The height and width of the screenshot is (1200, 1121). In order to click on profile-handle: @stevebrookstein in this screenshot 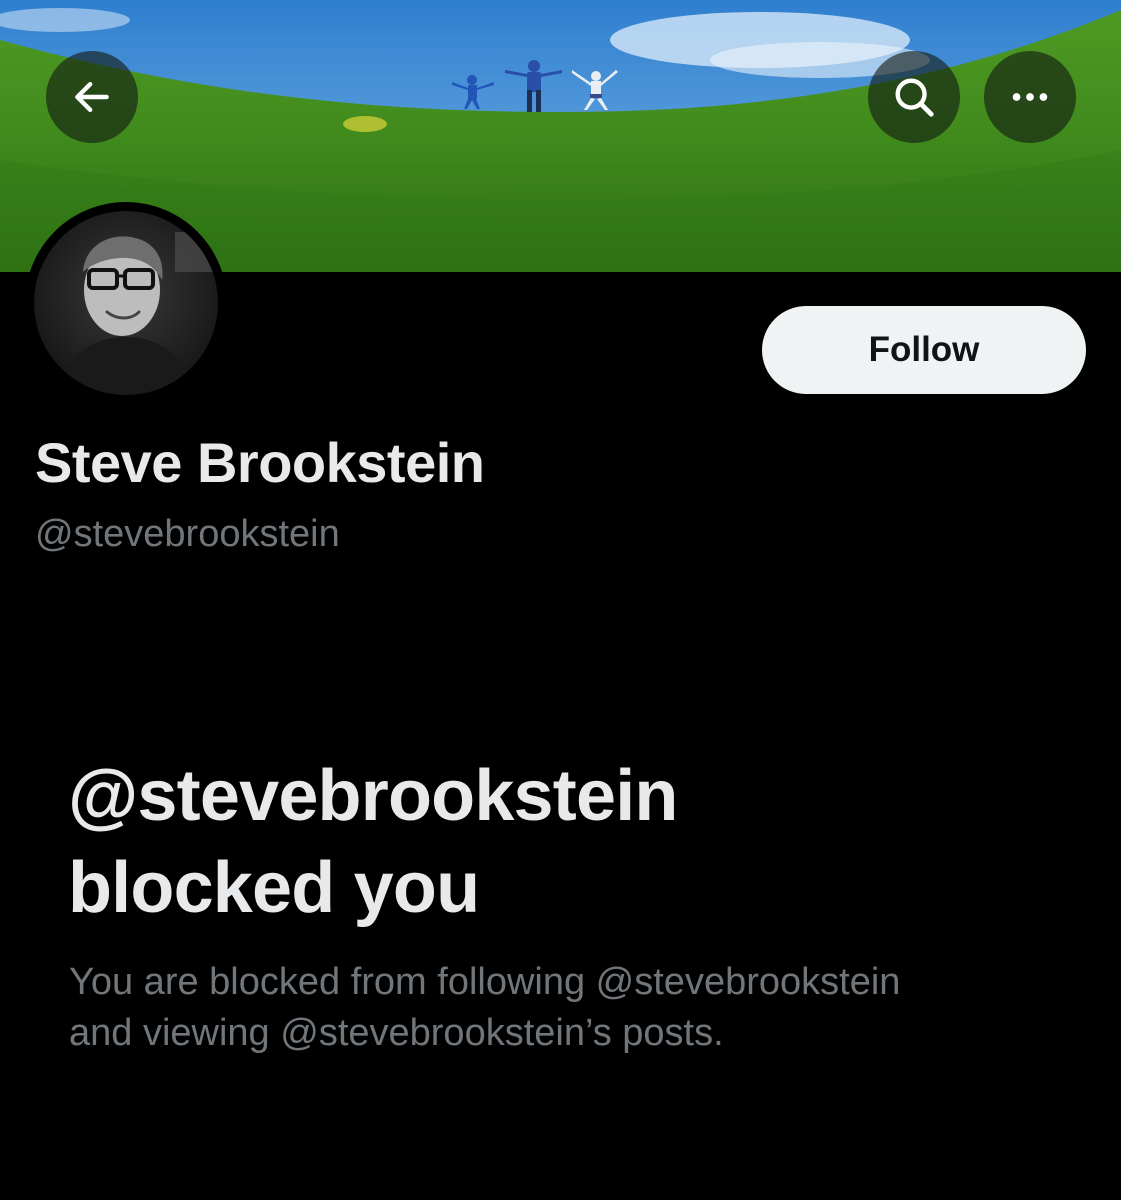, I will do `click(187, 534)`.